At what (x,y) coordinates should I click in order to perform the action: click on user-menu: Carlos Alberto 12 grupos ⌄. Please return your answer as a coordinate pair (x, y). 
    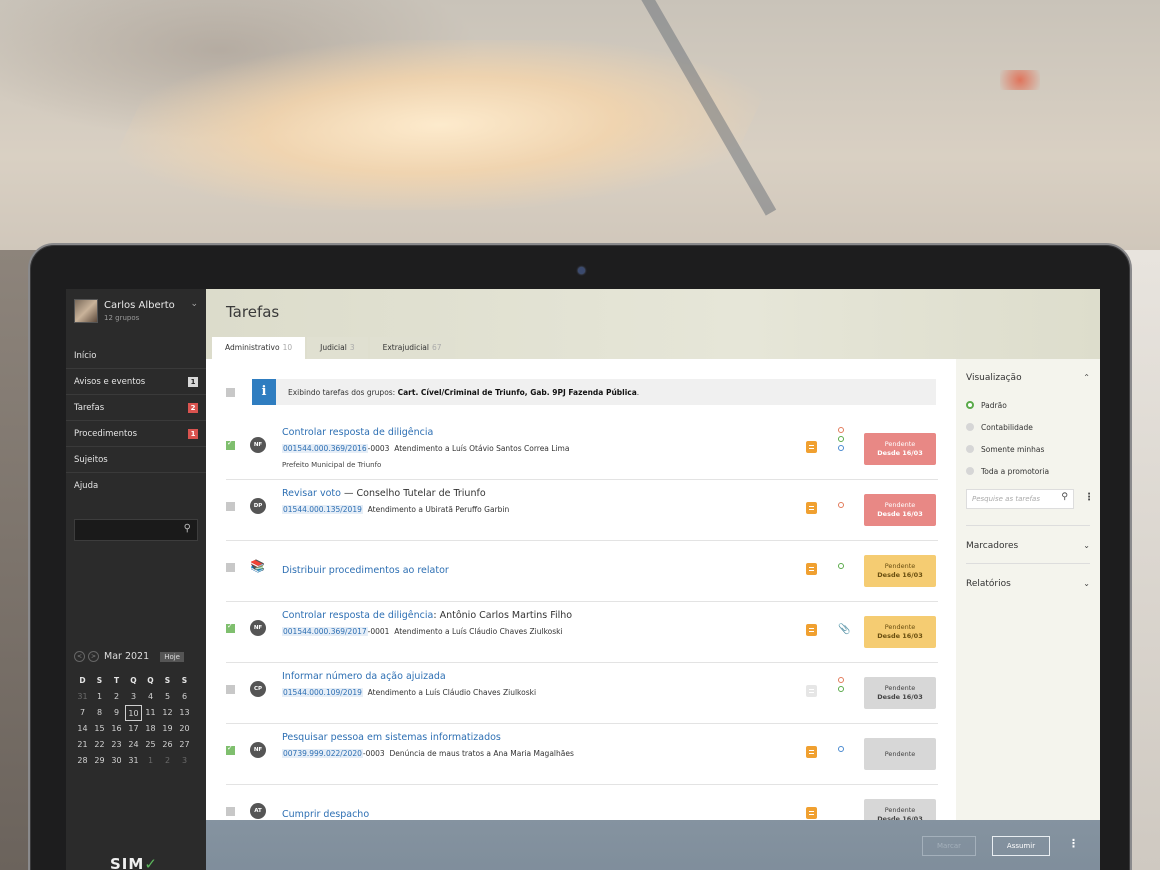
    Looking at the image, I should click on (136, 312).